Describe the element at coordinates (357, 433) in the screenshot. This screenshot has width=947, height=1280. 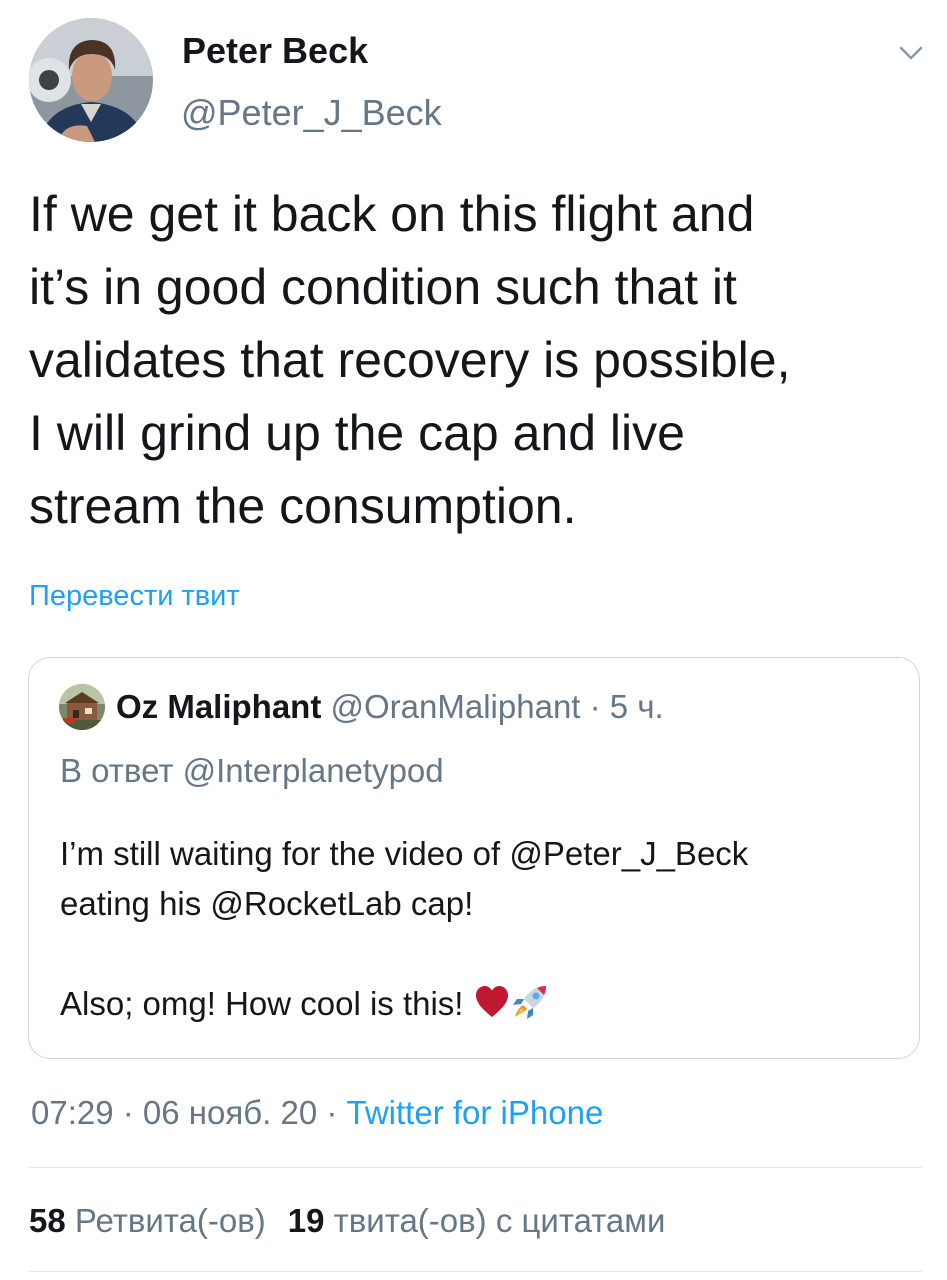
I see `tweet-text-line: I will grind up the cap and live` at that location.